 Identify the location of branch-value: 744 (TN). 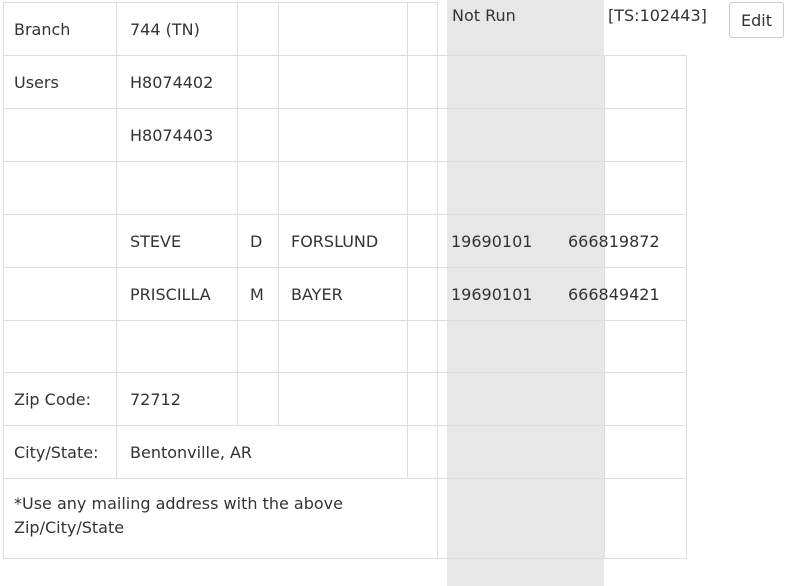
(165, 29).